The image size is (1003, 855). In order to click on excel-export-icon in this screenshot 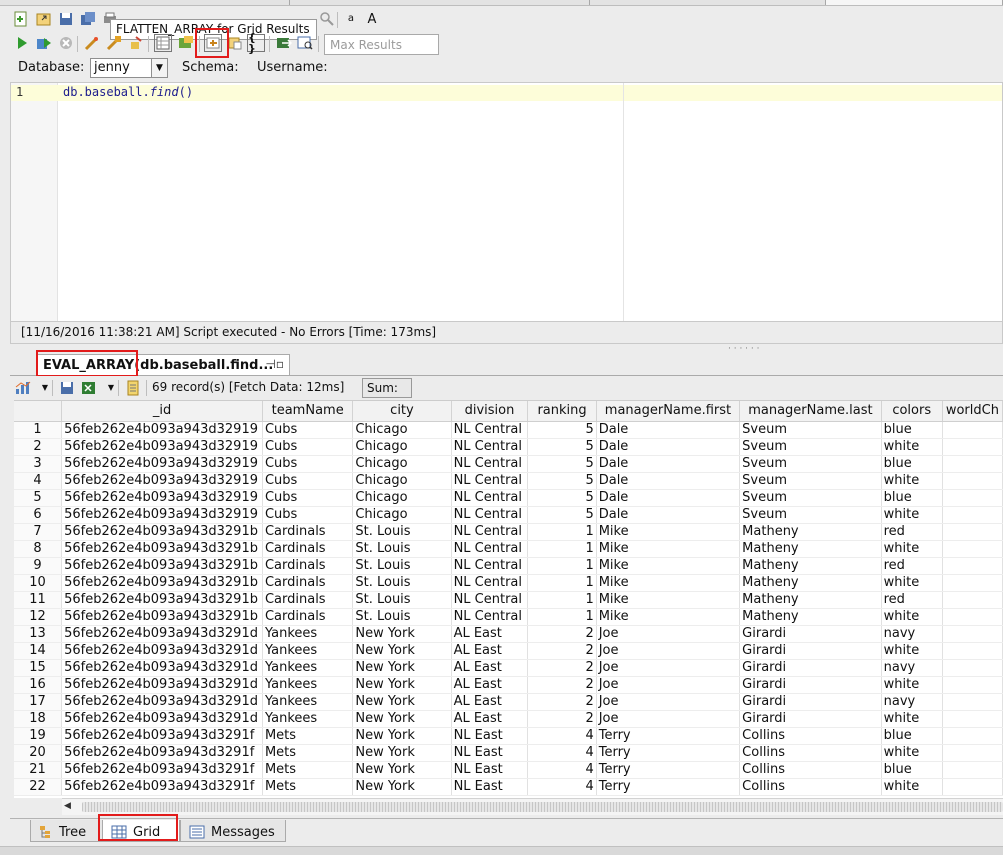, I will do `click(89, 388)`.